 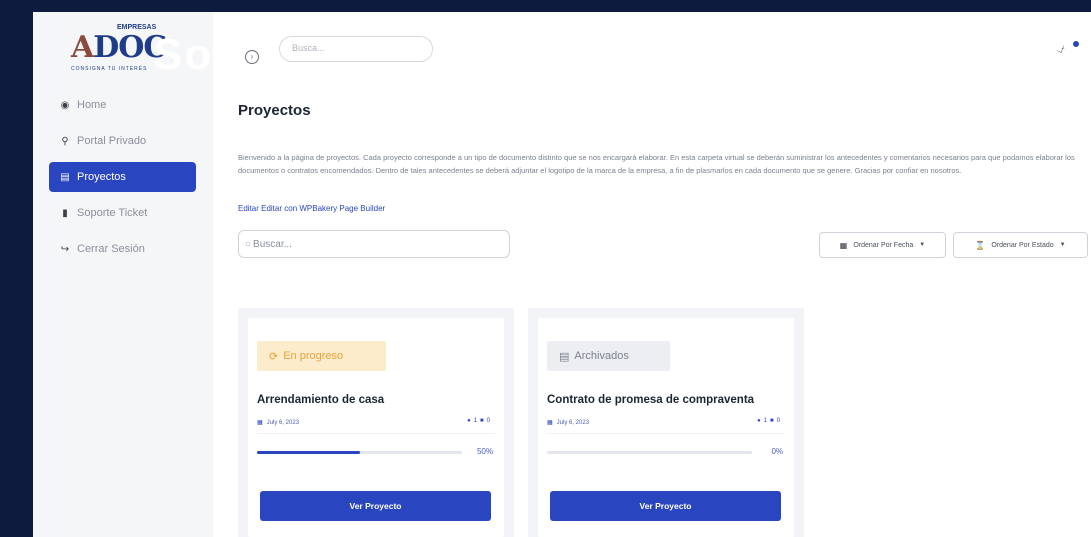 I want to click on progress-percent: 0%, so click(x=777, y=451).